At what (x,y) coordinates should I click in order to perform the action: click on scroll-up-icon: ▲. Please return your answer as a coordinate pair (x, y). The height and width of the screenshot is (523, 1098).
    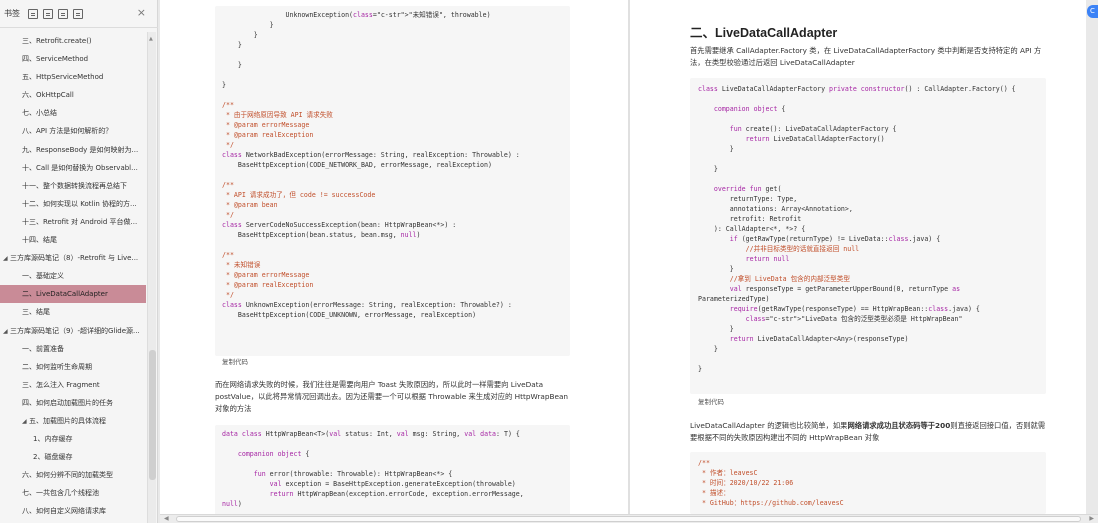
    Looking at the image, I should click on (151, 39).